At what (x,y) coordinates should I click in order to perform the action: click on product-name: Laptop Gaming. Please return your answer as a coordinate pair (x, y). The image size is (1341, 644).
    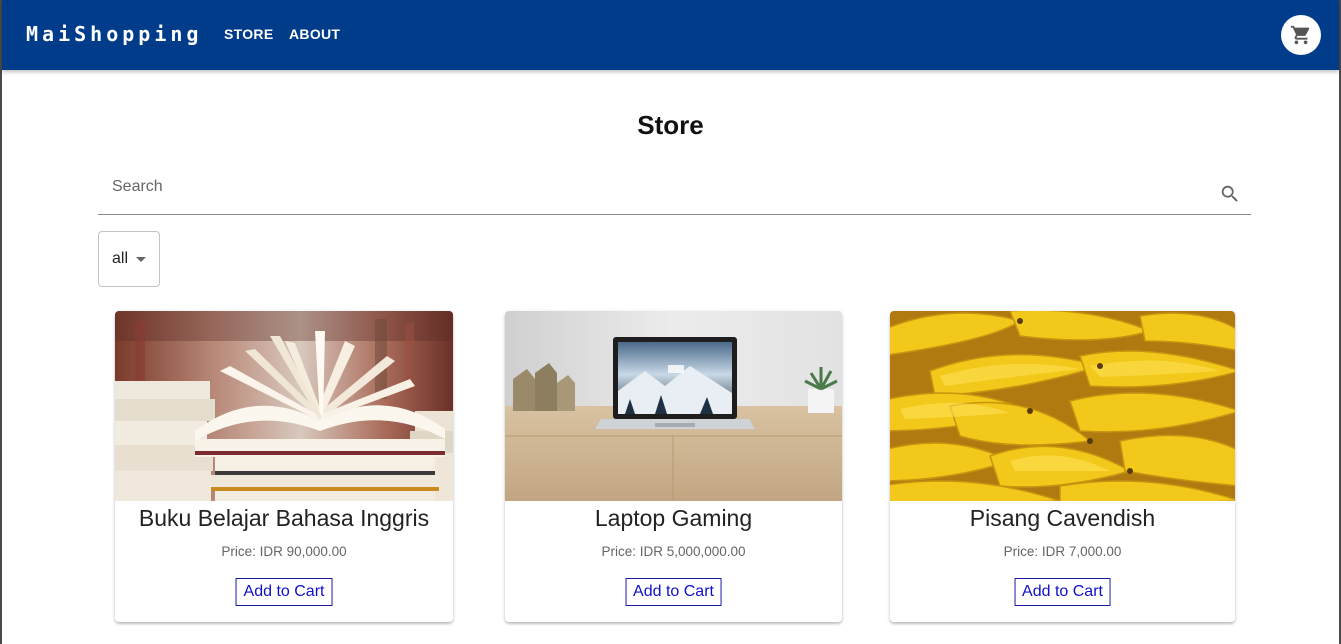
    Looking at the image, I should click on (673, 518).